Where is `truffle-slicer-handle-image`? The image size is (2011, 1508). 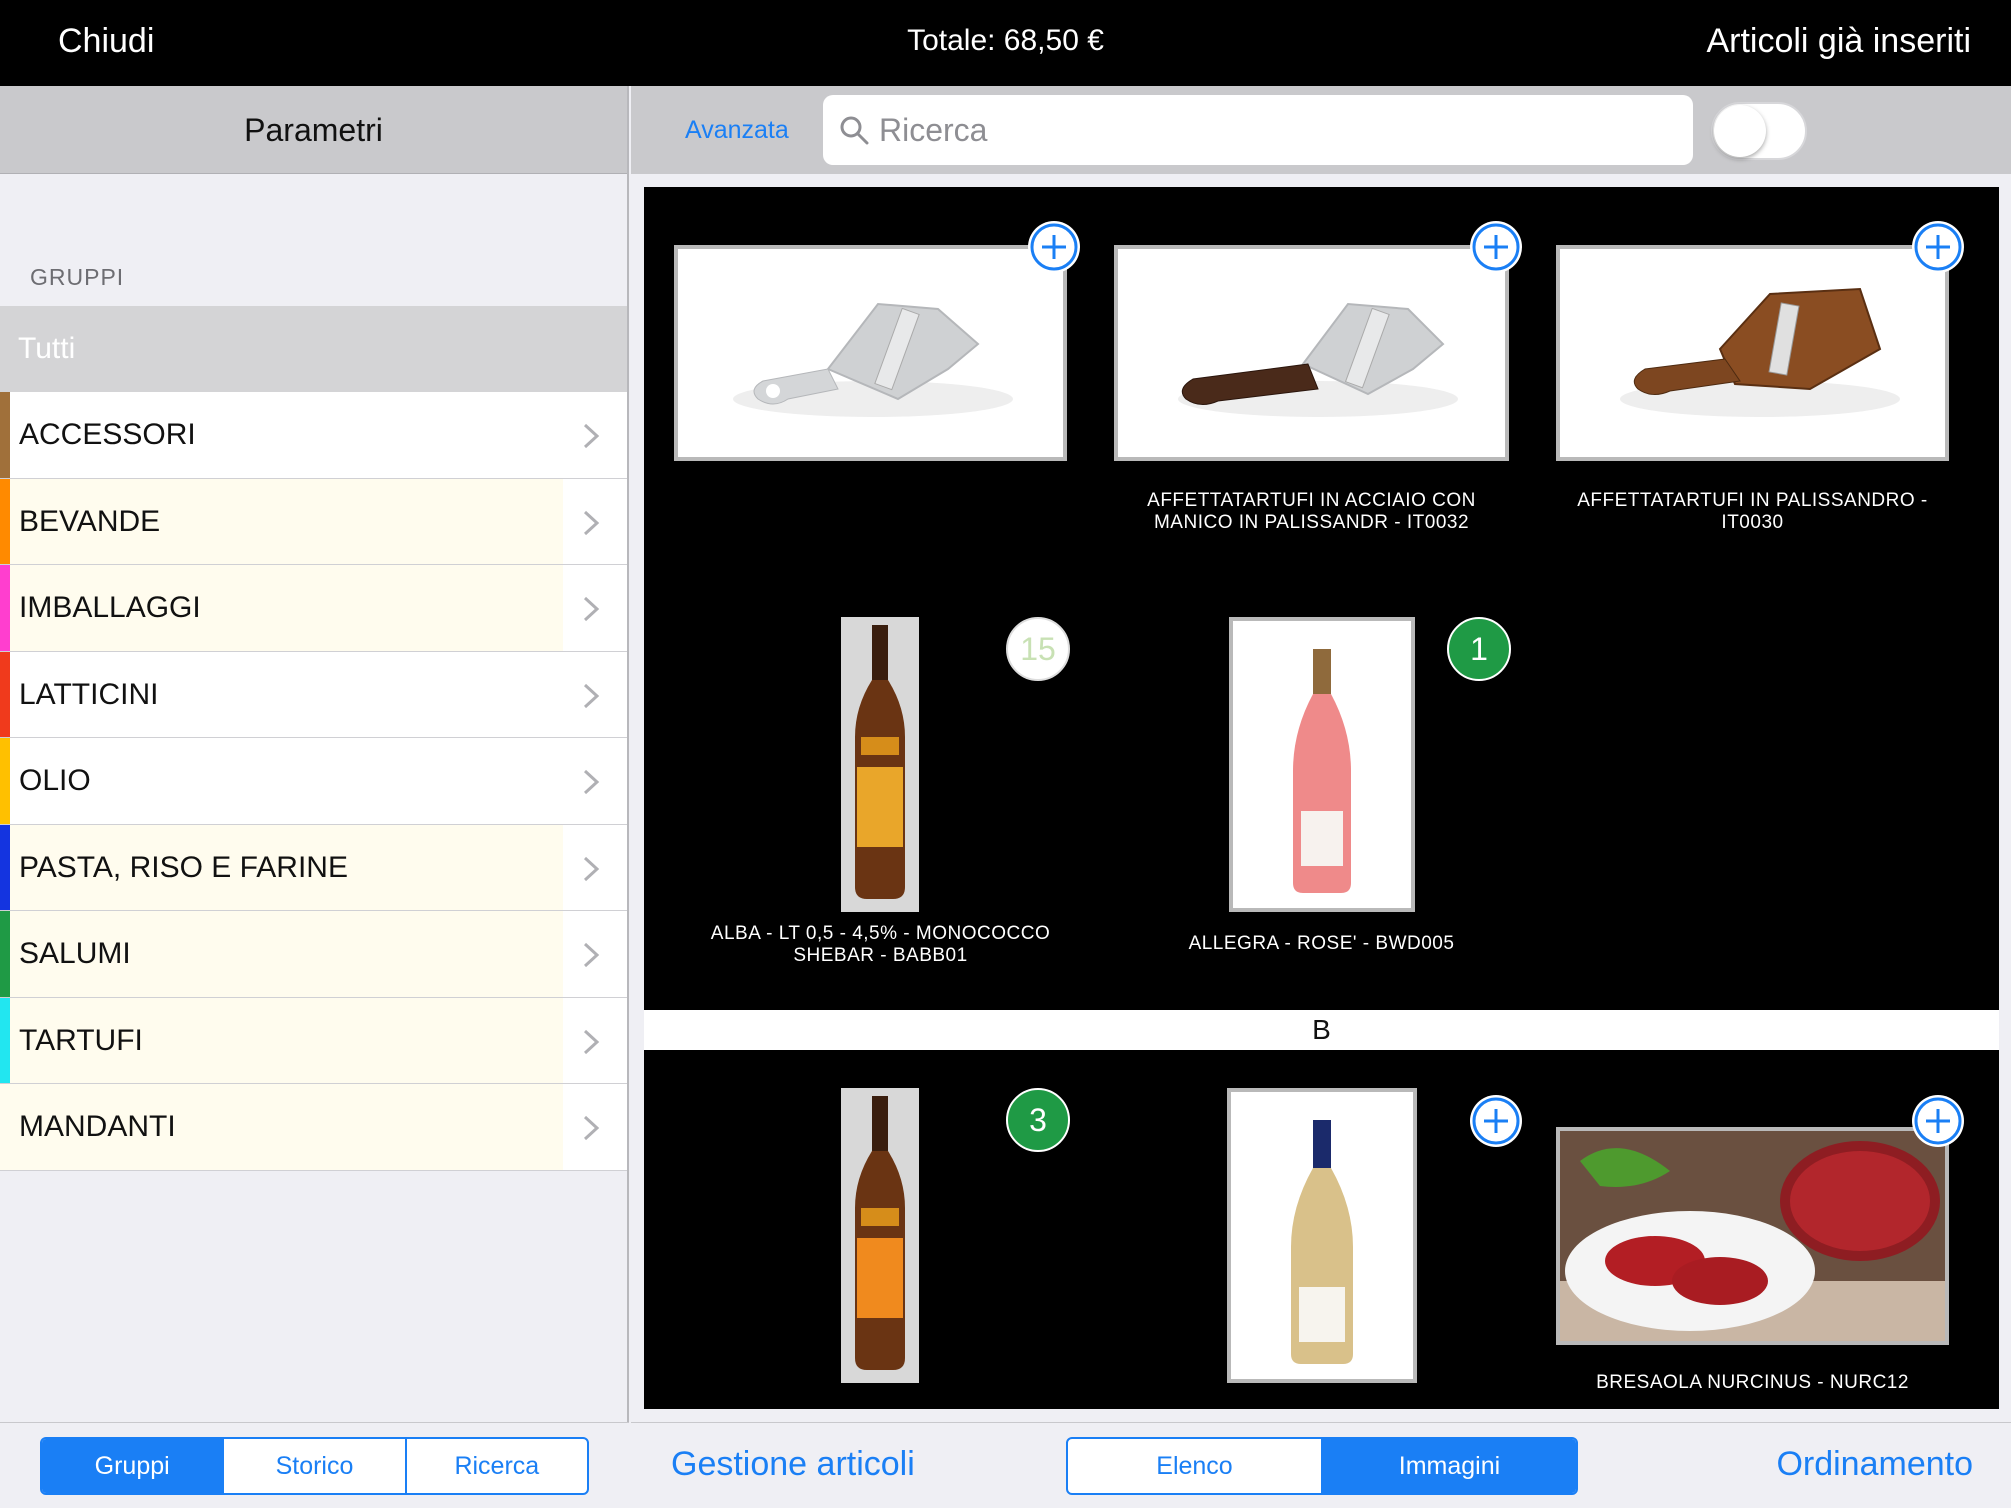 truffle-slicer-handle-image is located at coordinates (1311, 353).